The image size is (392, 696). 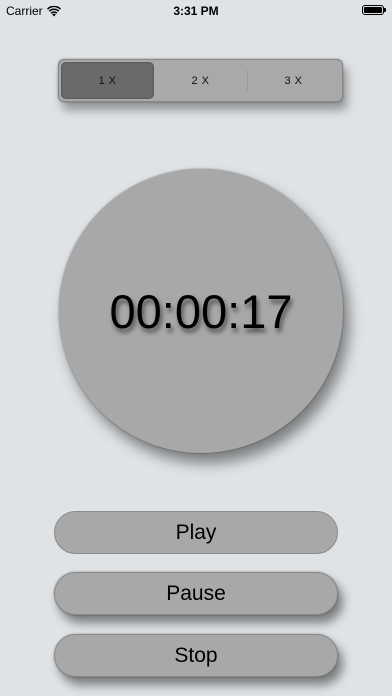 I want to click on battery-icon, so click(x=374, y=10).